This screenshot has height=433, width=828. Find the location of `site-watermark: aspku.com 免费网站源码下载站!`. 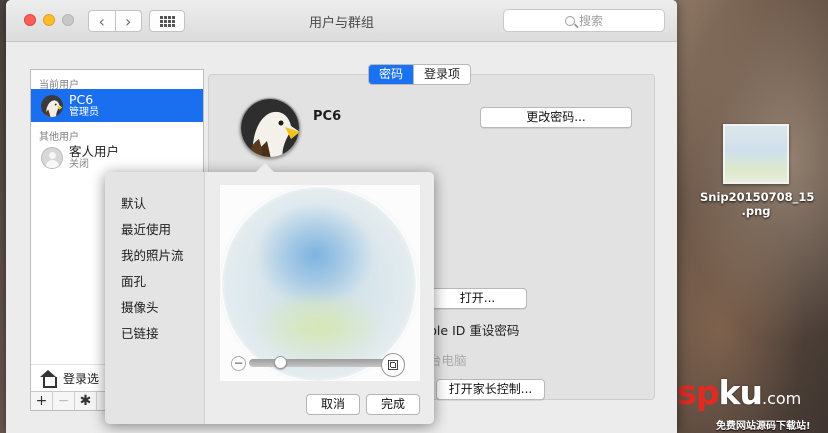

site-watermark: aspku.com 免费网站源码下载站! is located at coordinates (742, 403).